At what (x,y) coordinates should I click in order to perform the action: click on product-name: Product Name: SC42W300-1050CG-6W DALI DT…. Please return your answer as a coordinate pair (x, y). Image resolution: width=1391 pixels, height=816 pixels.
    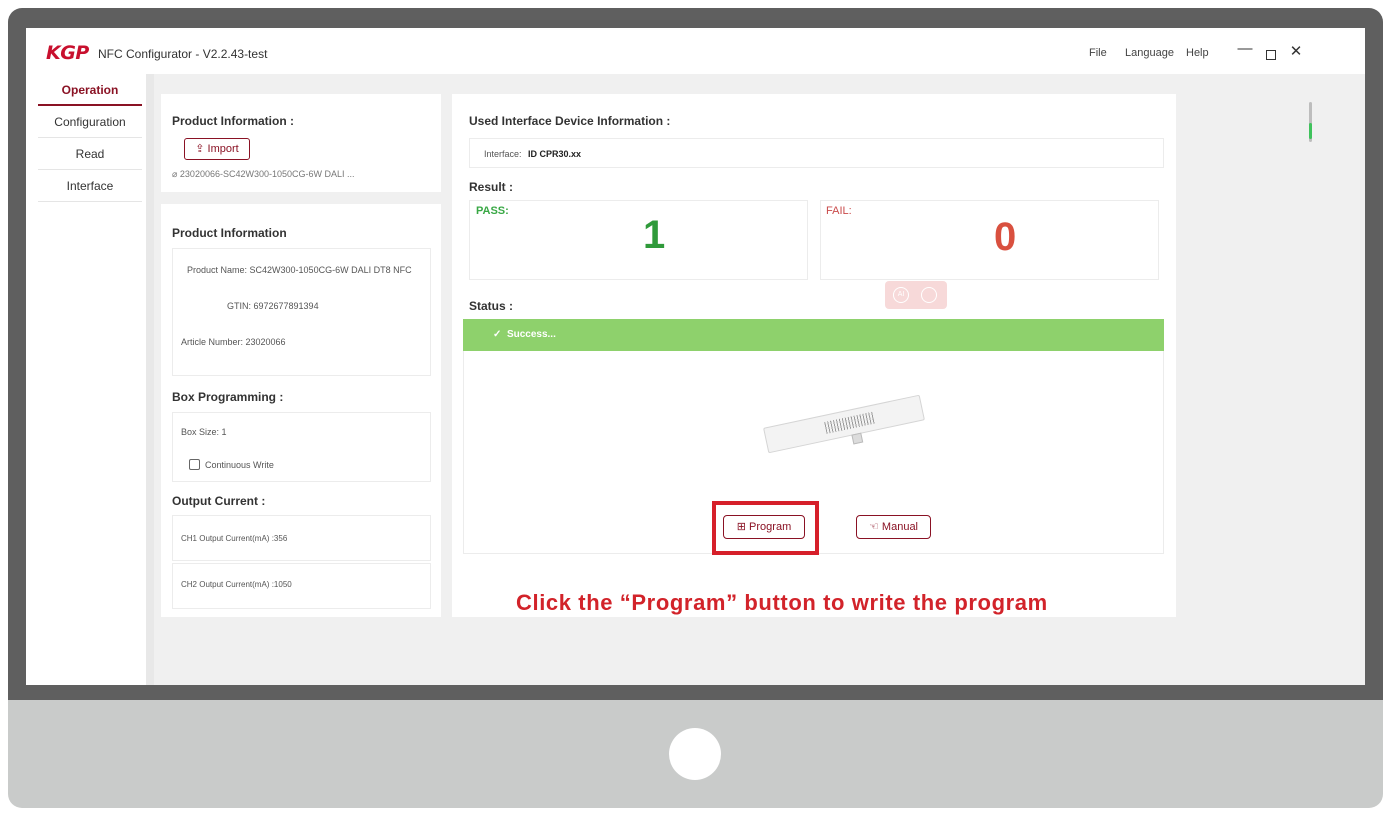
    Looking at the image, I should click on (299, 270).